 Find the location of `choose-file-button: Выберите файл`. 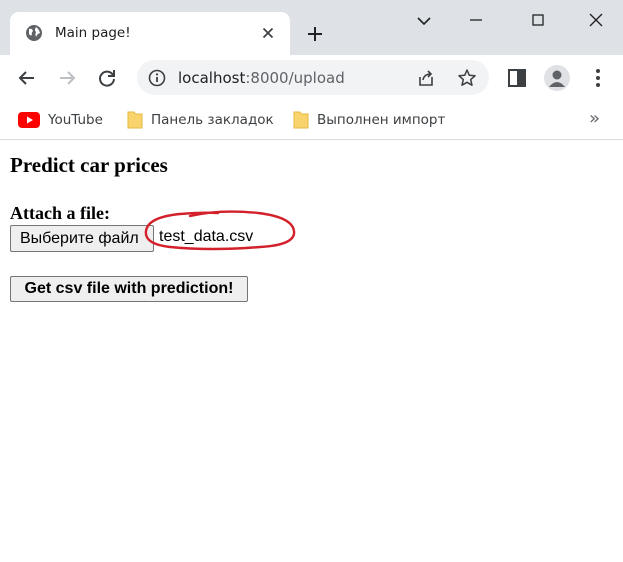

choose-file-button: Выберите файл is located at coordinates (82, 238).